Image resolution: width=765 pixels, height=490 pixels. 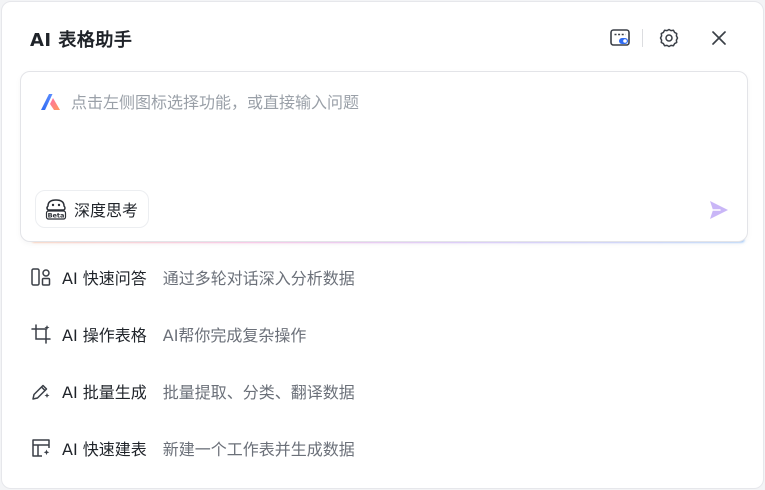 I want to click on feature-desc: AI帮你完成复杂操作, so click(x=234, y=335).